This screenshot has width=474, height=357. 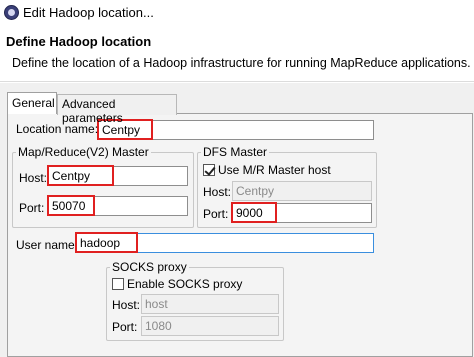 What do you see at coordinates (33, 178) in the screenshot?
I see `mr-host-label: Host:` at bounding box center [33, 178].